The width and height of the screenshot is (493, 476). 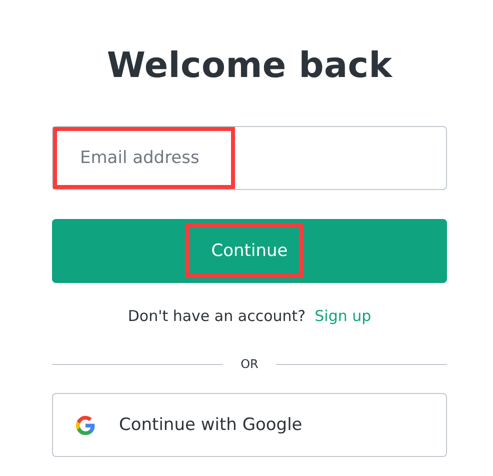 I want to click on page-heading: Welcome back, so click(x=250, y=66).